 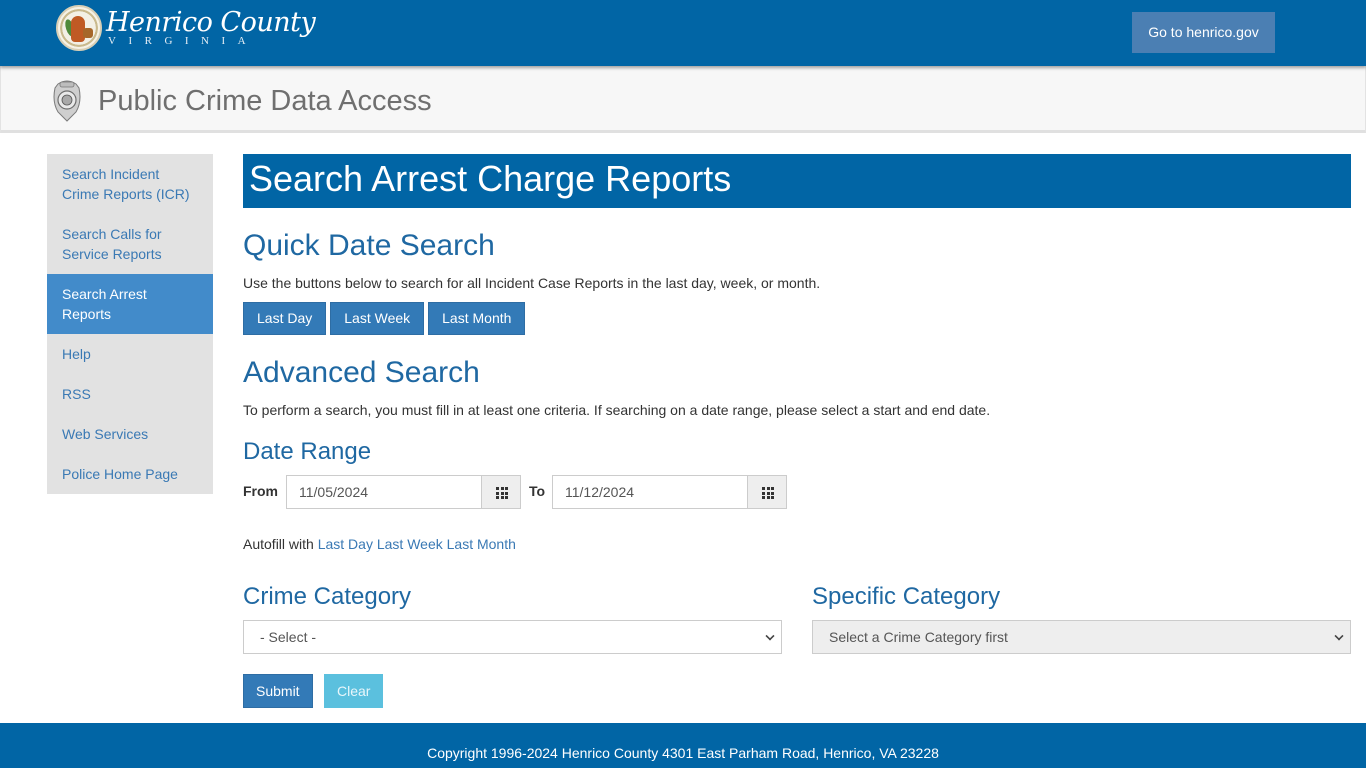 What do you see at coordinates (130, 184) in the screenshot?
I see `sidebar-item-incident-crime-reports: Search Incident Crime Reports (ICR)` at bounding box center [130, 184].